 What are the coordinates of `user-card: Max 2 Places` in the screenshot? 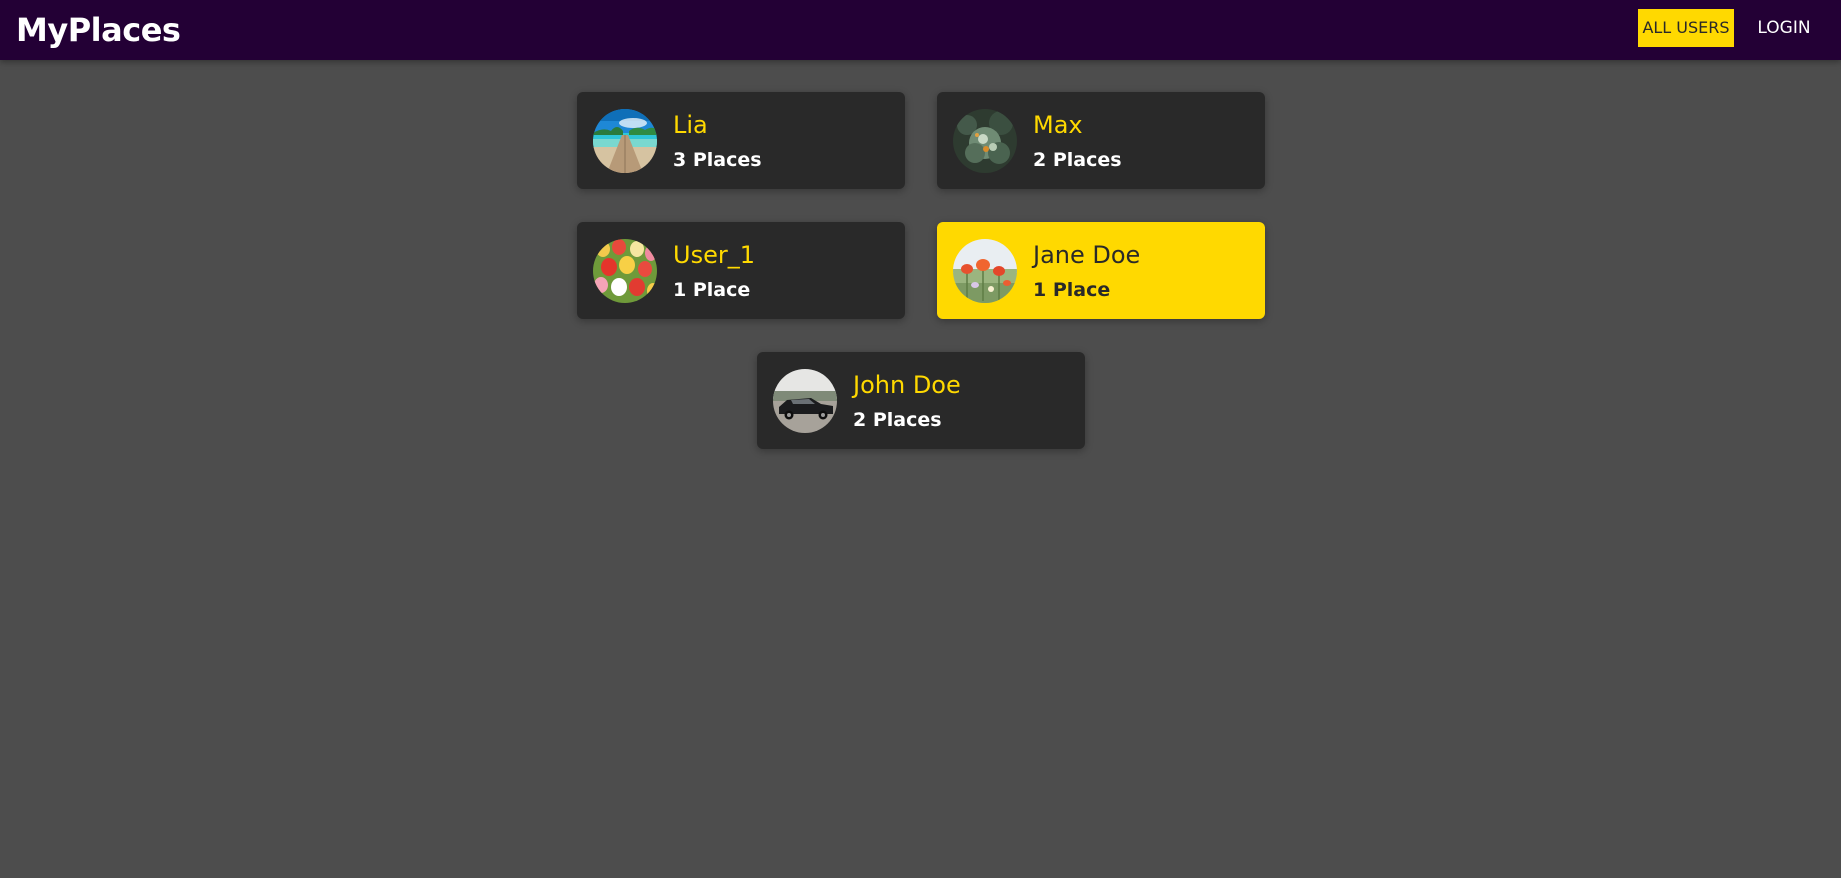 It's located at (1101, 140).